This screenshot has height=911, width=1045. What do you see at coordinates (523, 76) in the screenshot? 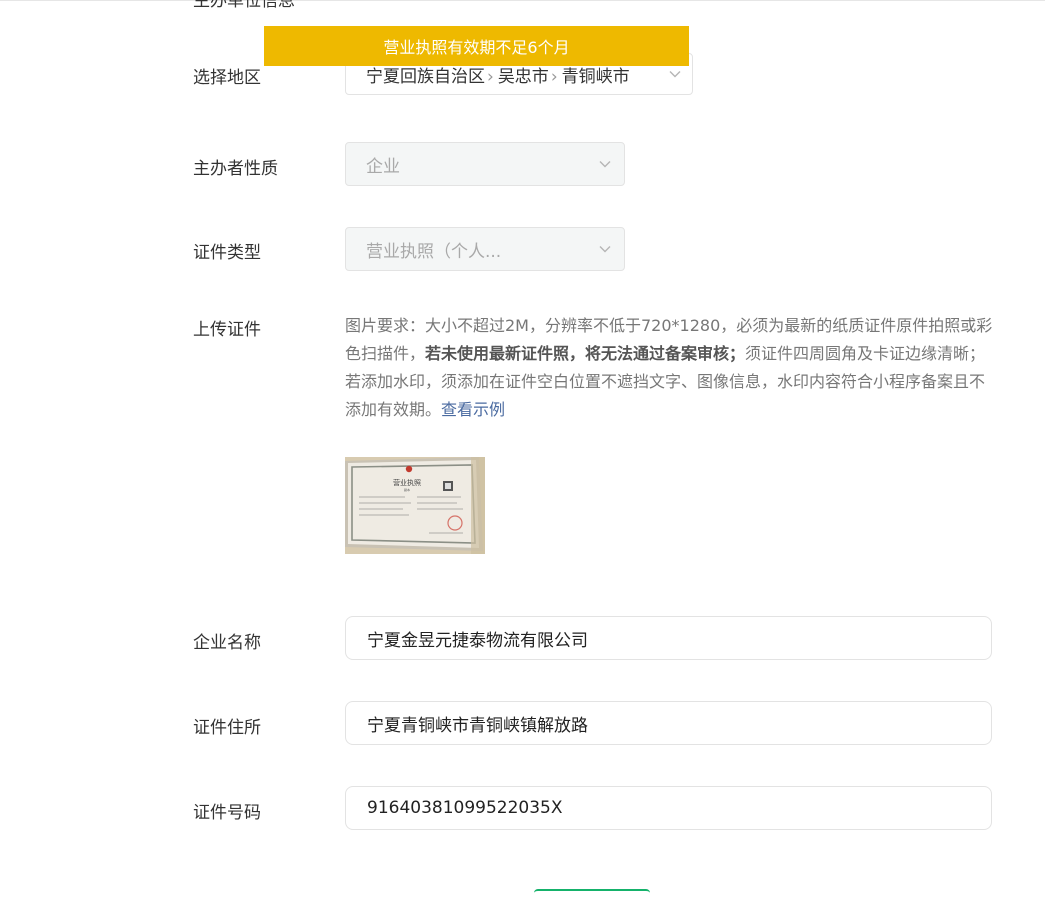
I see `region-city: 吴忠市` at bounding box center [523, 76].